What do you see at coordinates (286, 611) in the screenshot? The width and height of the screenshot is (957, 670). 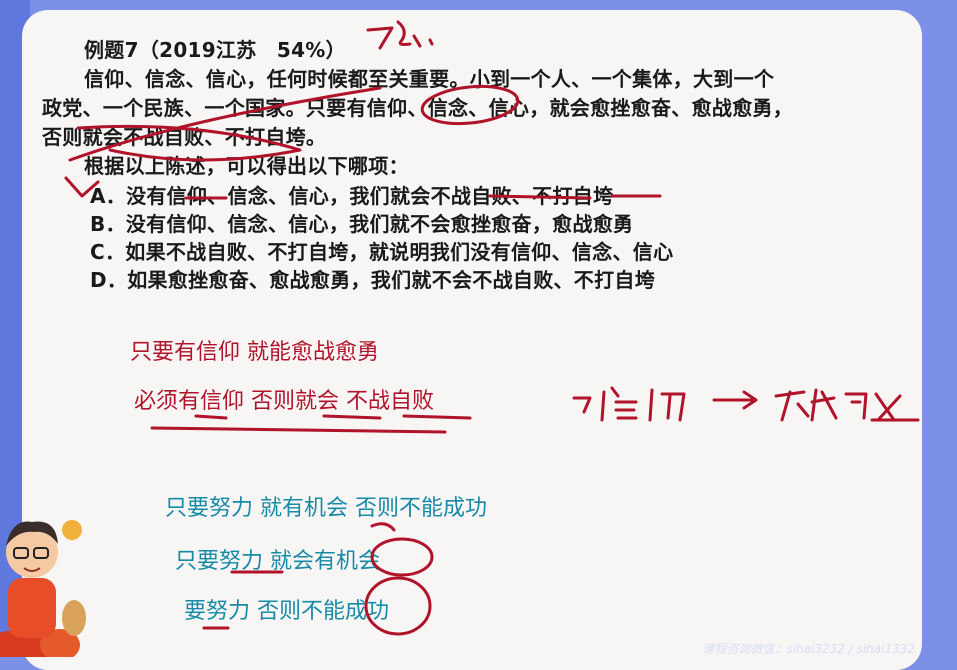 I see `note-teal-line-3: 要努力 否则不能成功` at bounding box center [286, 611].